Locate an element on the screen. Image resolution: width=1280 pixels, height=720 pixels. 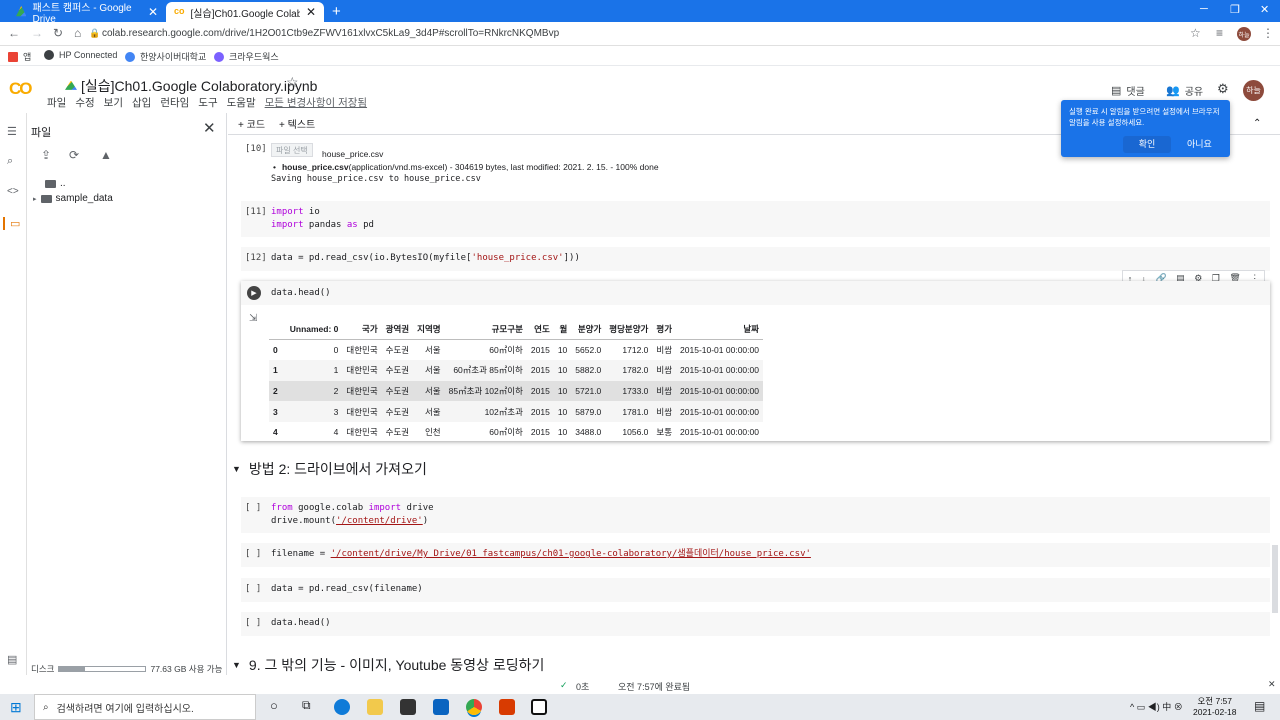
collapse-up-icon: ⌃ is located at coordinates (1257, 123).